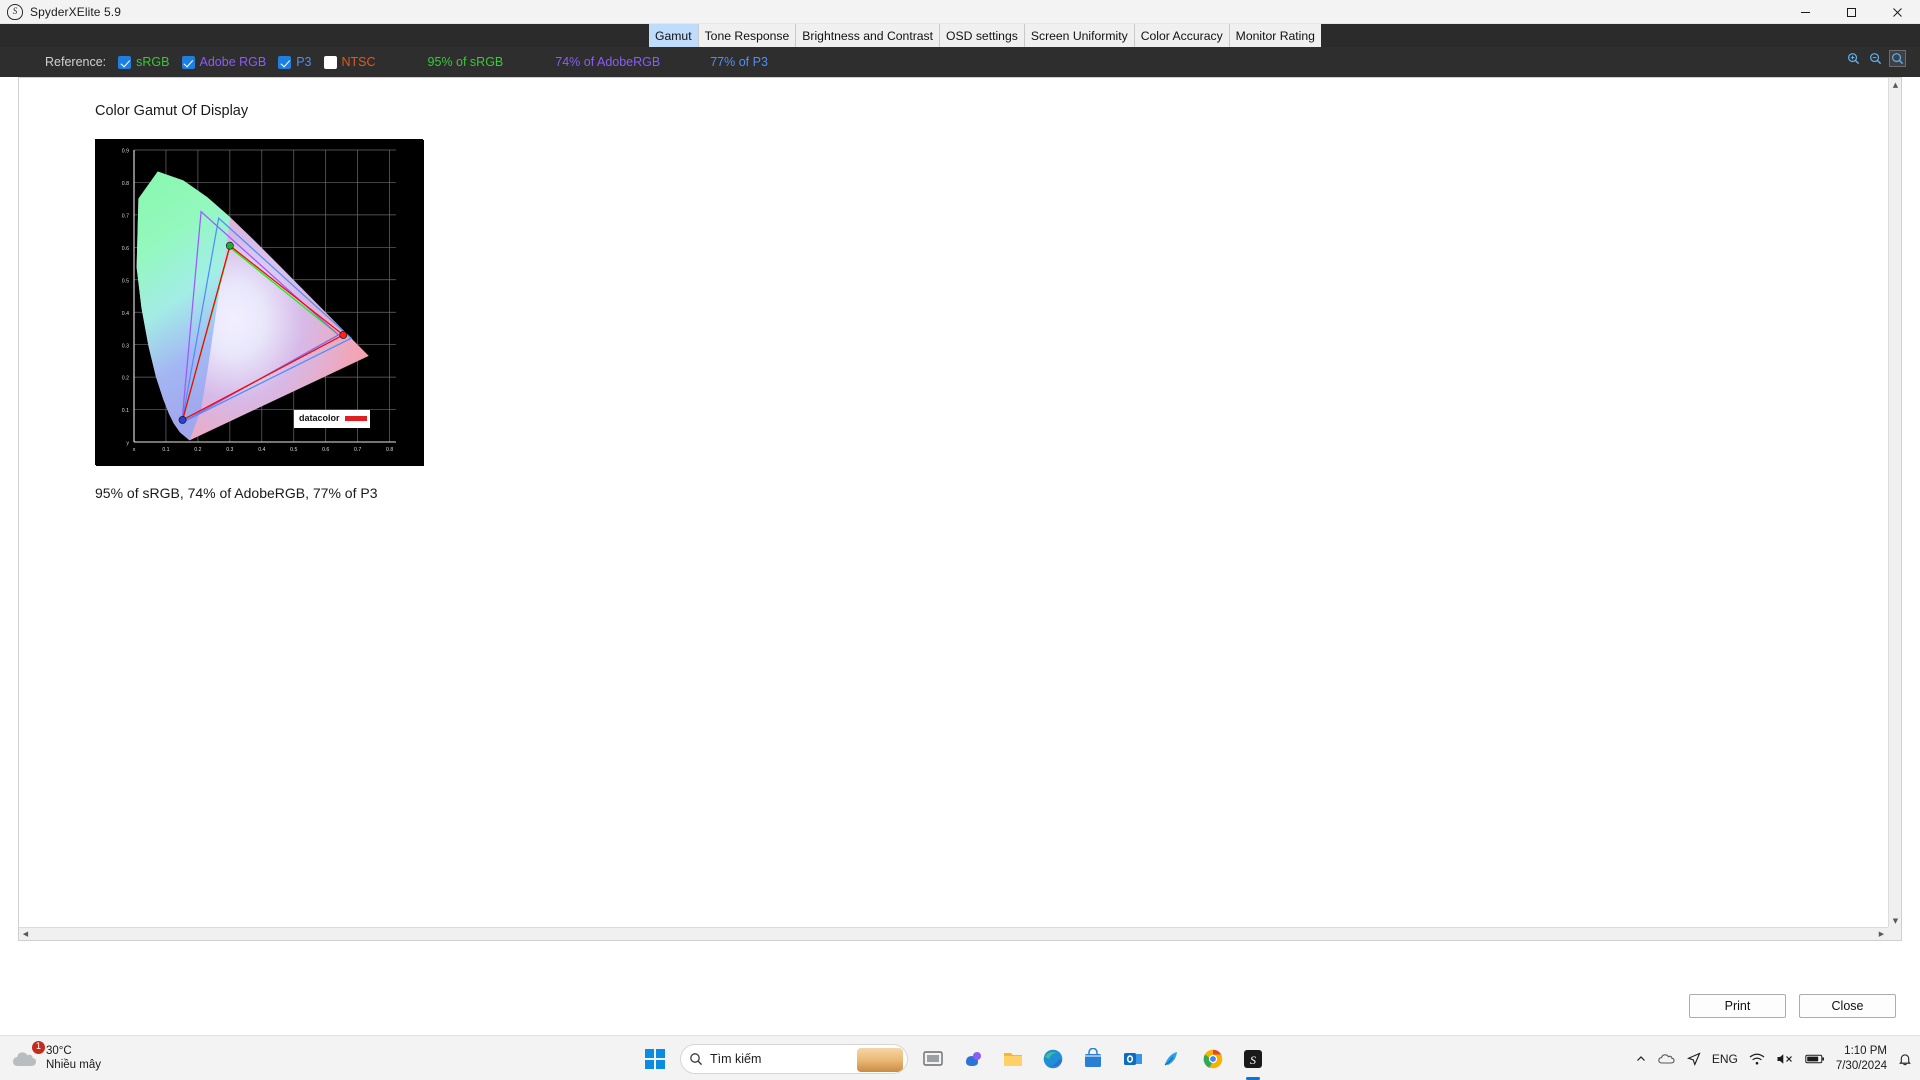 Image resolution: width=1920 pixels, height=1080 pixels. I want to click on dialog-footer: Print Close, so click(960, 985).